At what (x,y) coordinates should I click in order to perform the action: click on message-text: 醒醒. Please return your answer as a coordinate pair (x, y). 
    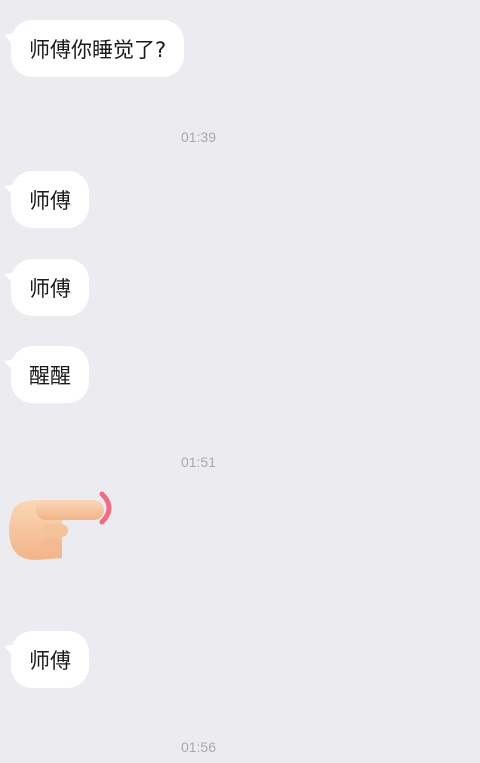
    Looking at the image, I should click on (50, 375).